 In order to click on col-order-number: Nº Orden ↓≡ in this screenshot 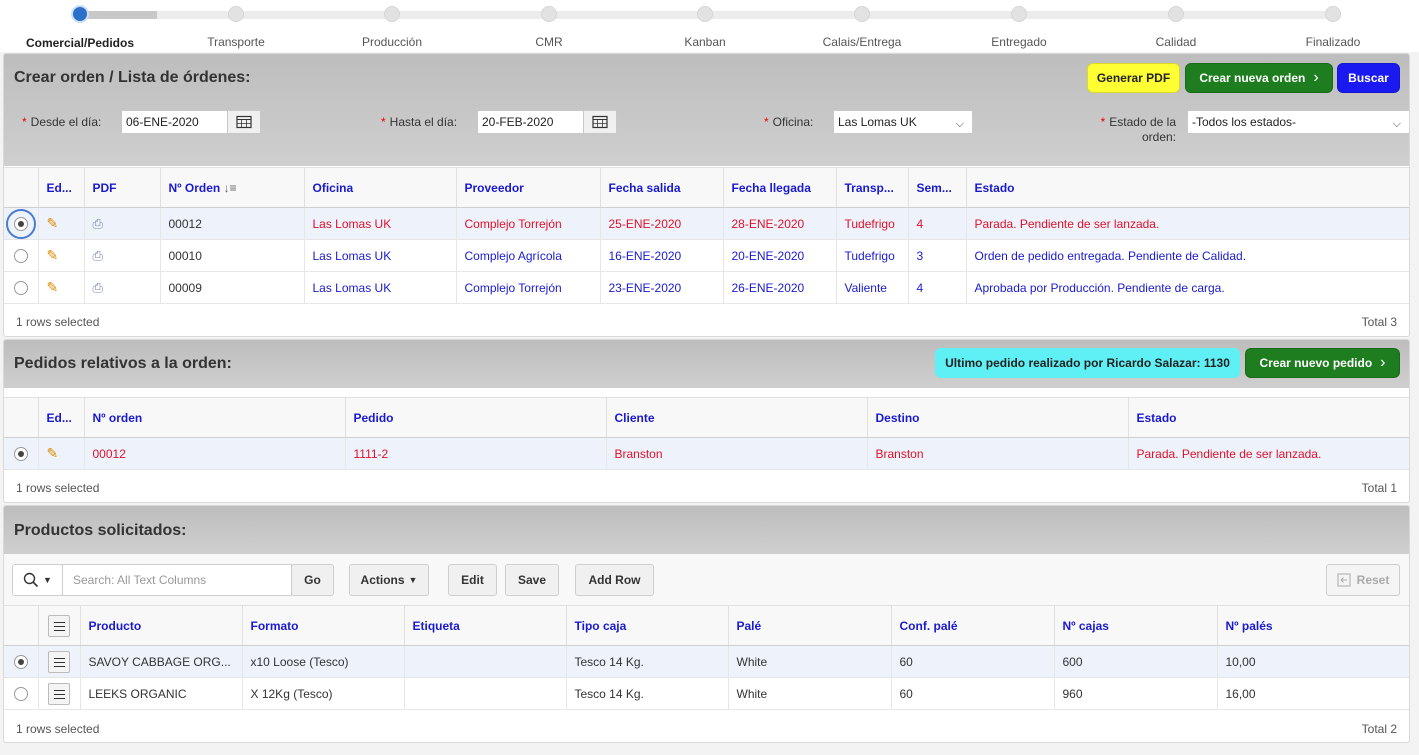, I will do `click(232, 187)`.